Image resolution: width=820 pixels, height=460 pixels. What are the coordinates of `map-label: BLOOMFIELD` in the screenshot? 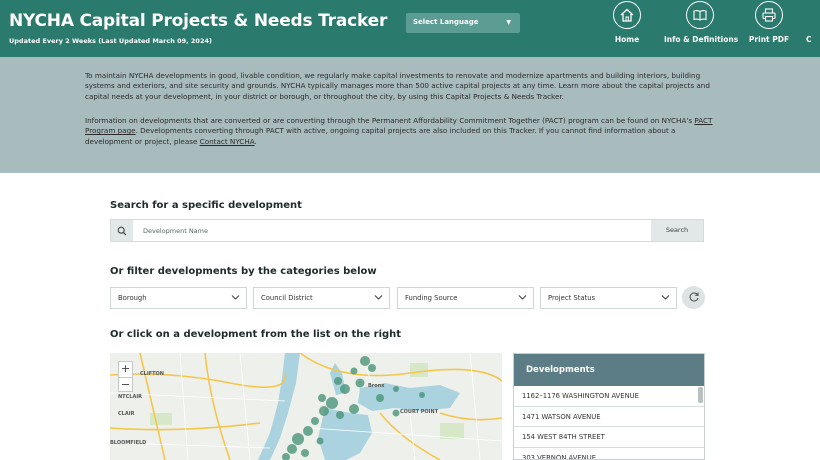 It's located at (128, 443).